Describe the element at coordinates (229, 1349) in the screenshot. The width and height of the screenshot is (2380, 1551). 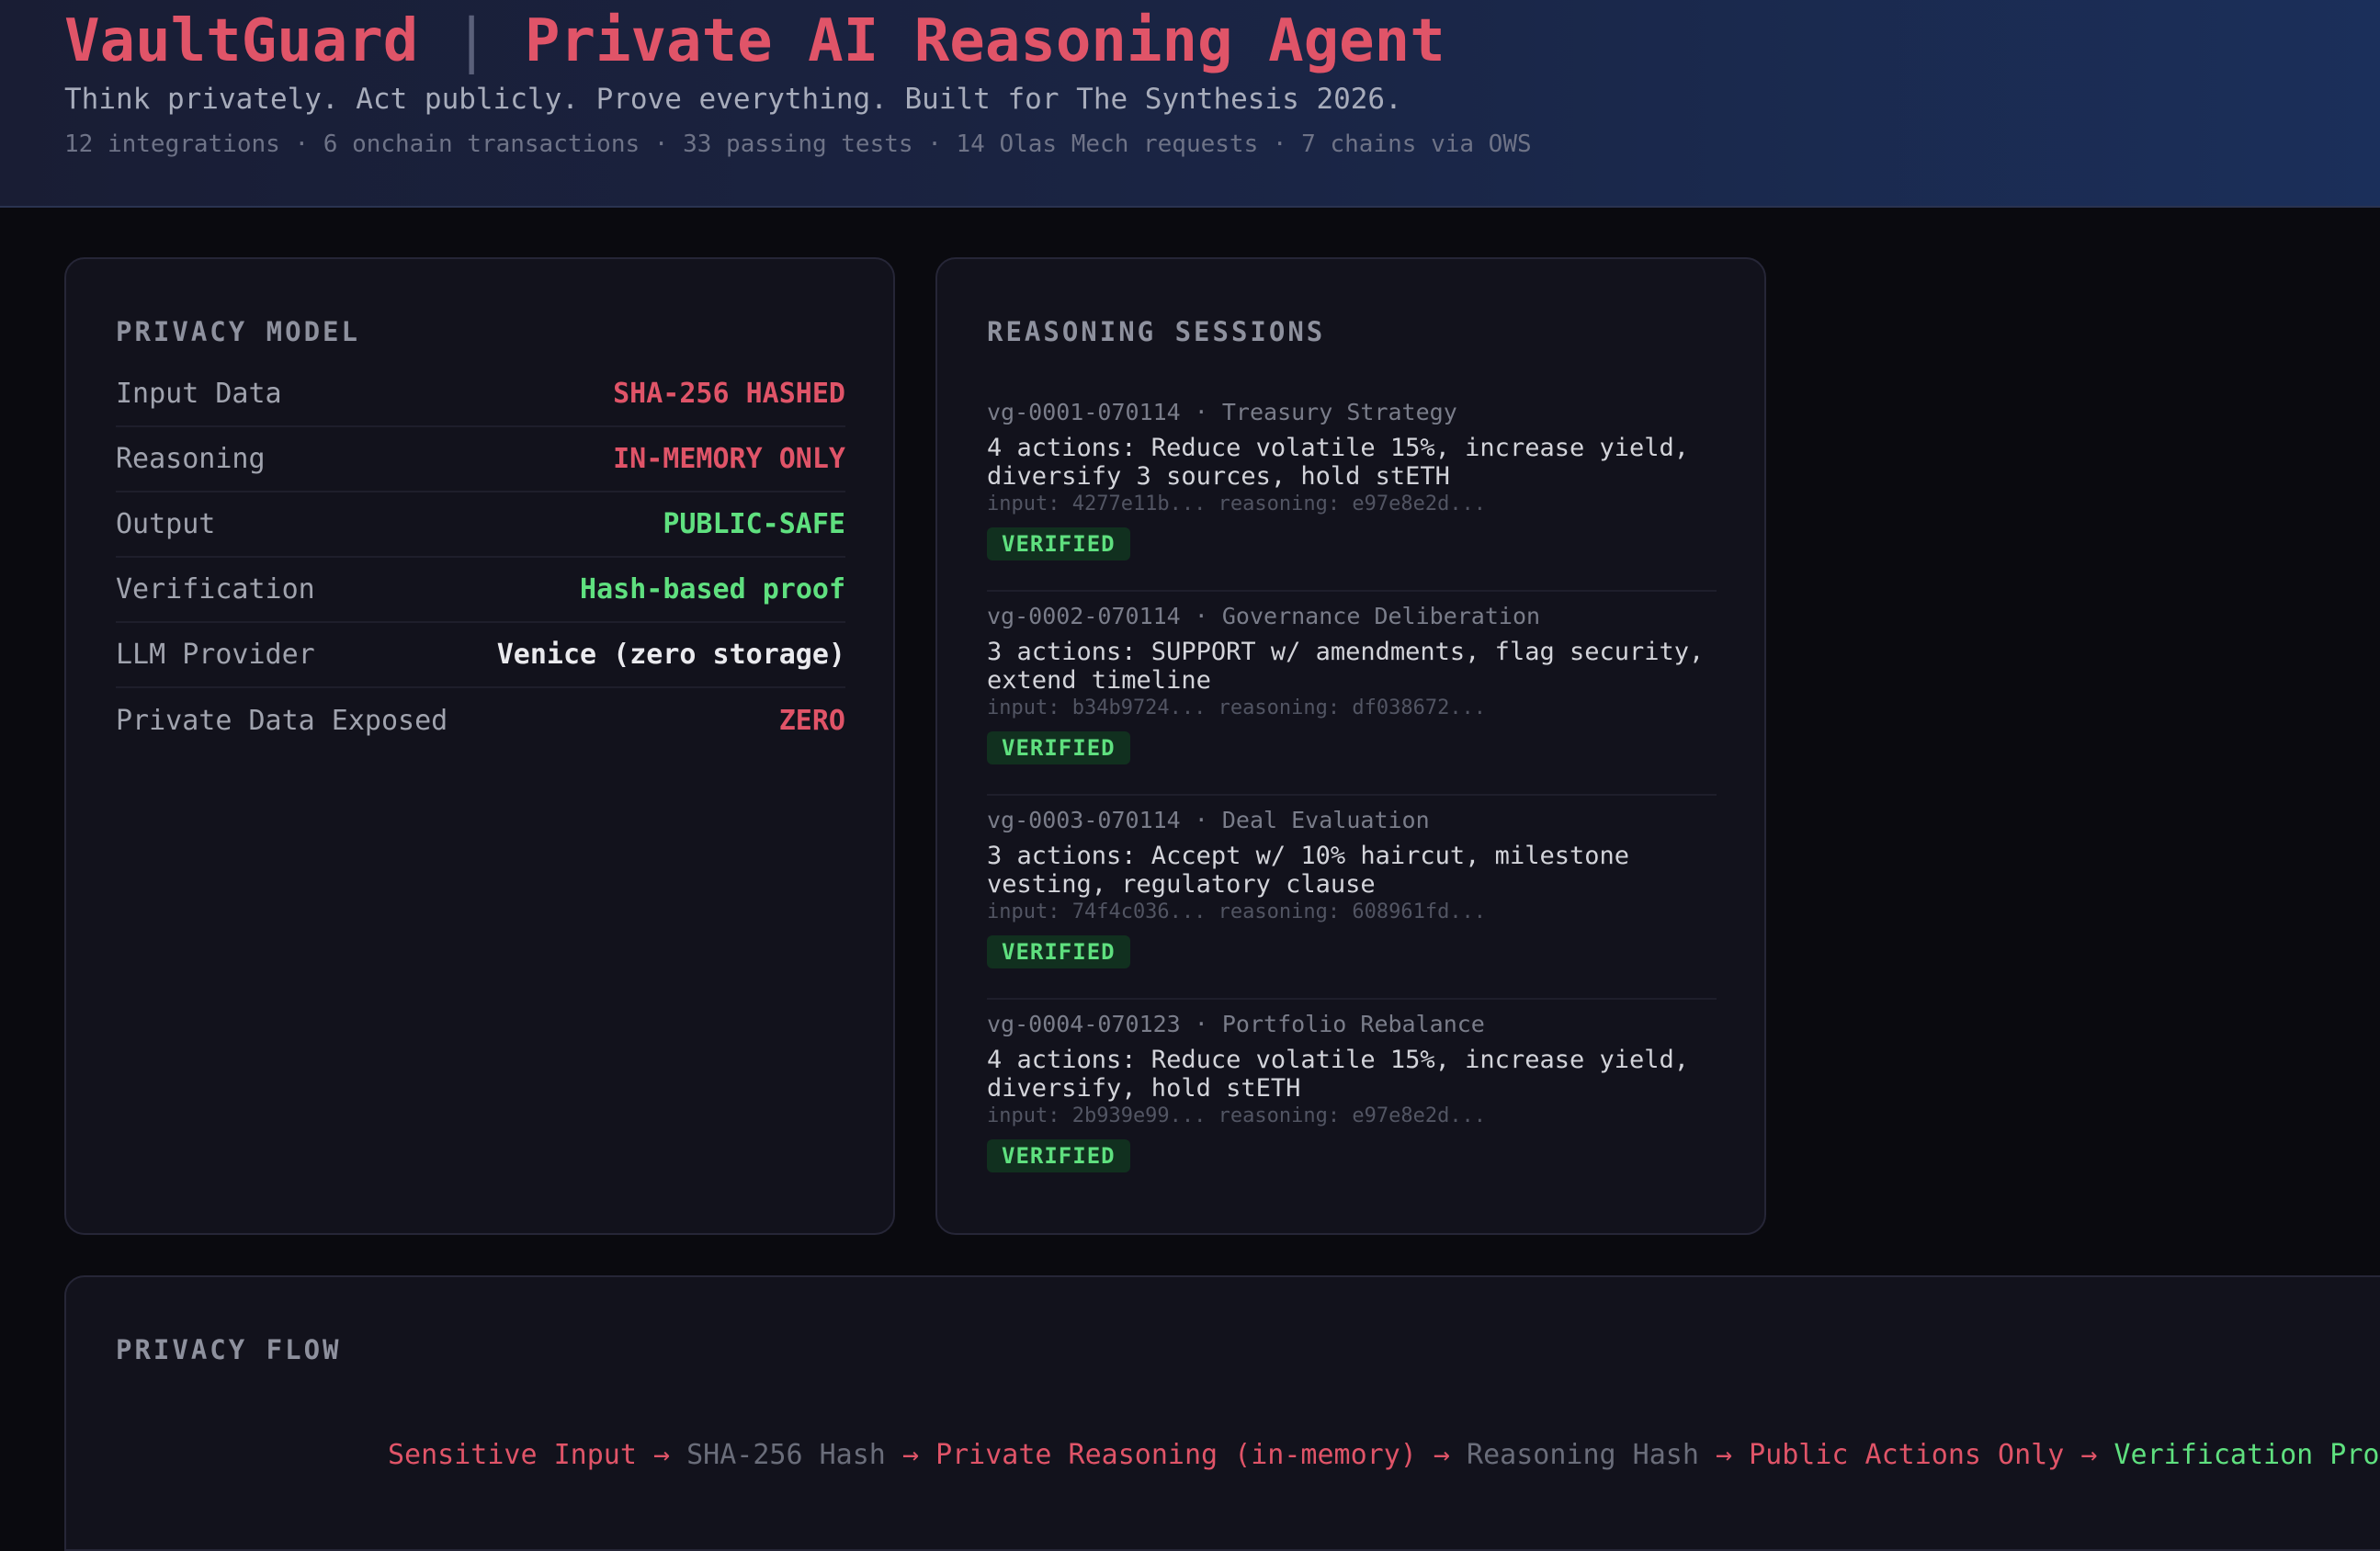
I see `privacy-flow-title: PRIVACY FLOW` at that location.